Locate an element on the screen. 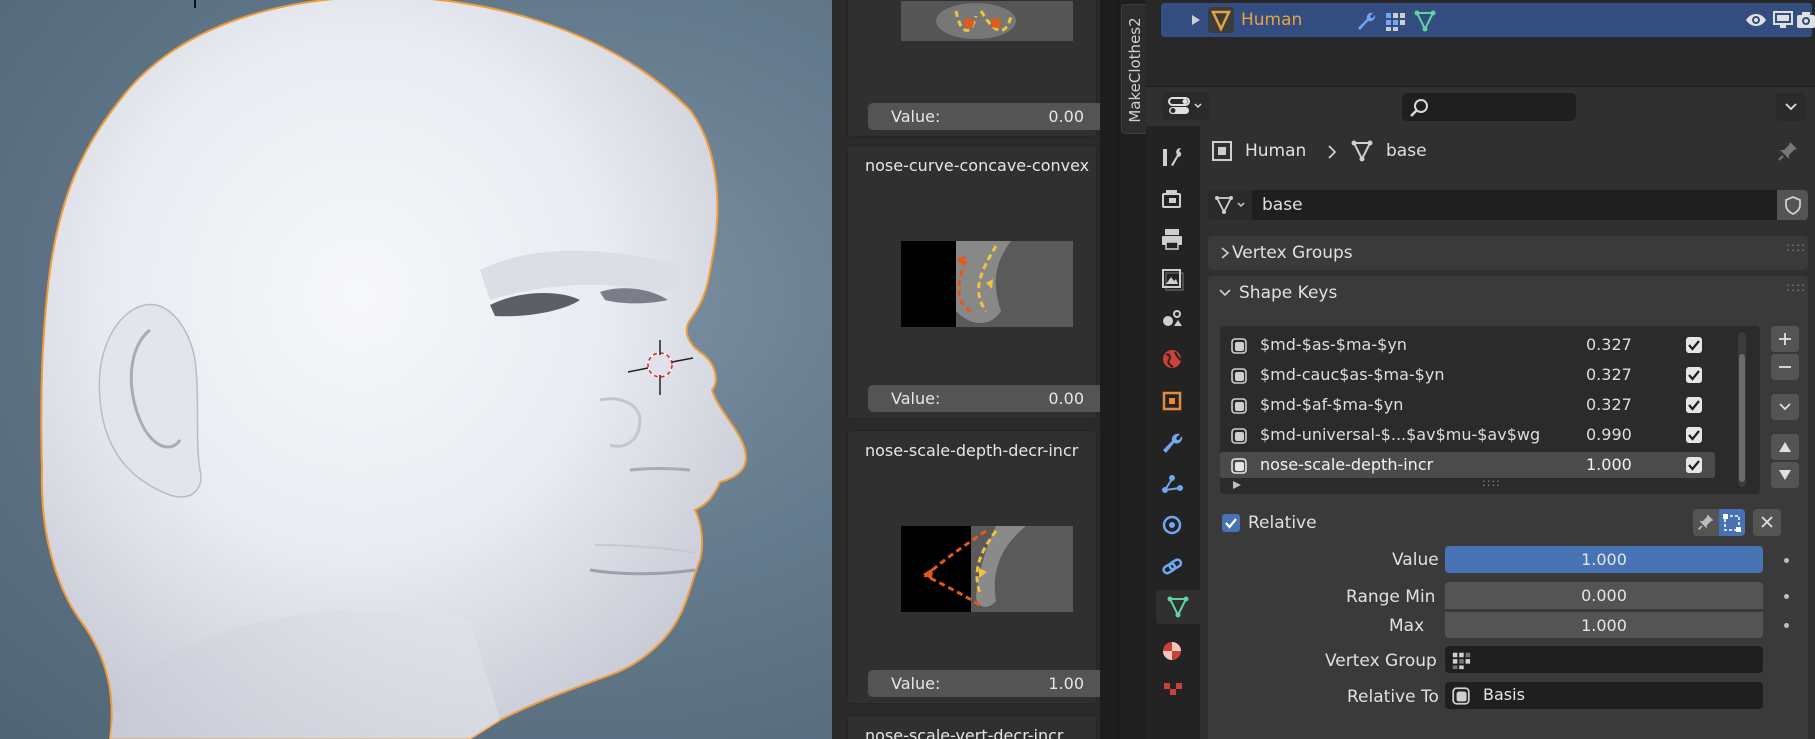  range-max-field: 1.000 is located at coordinates (1604, 624).